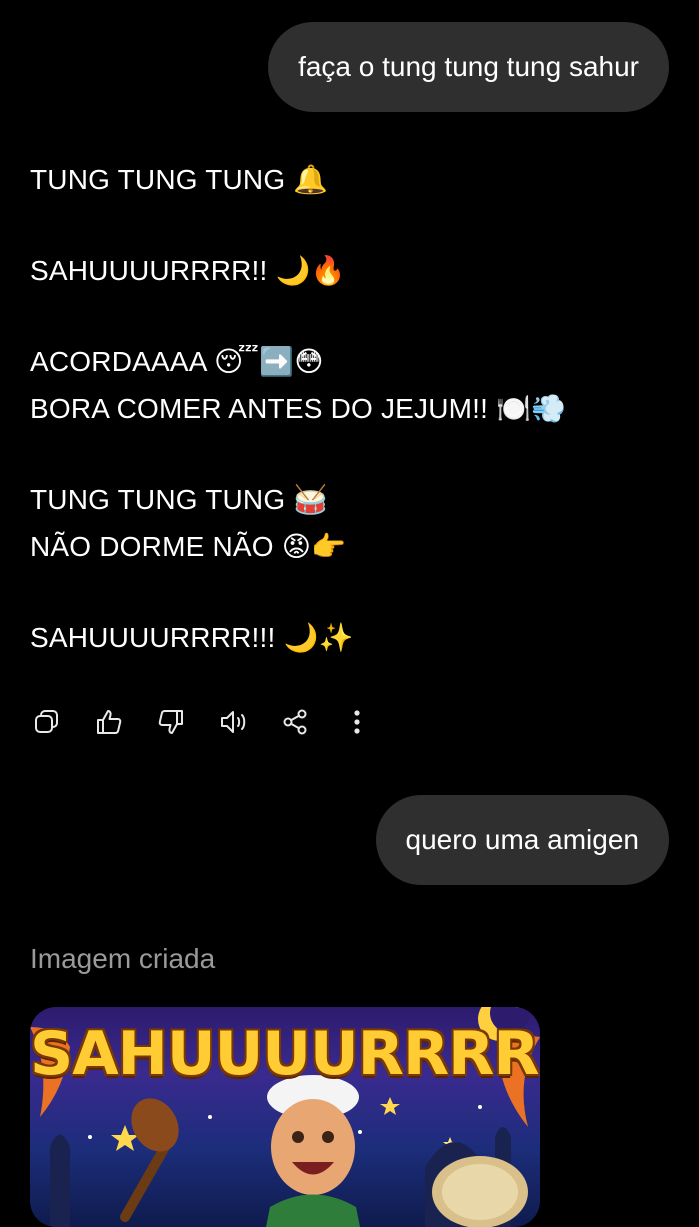 The image size is (699, 1227). What do you see at coordinates (179, 499) in the screenshot?
I see `assistant-line: TUNG TUNG TUNG 🥁` at bounding box center [179, 499].